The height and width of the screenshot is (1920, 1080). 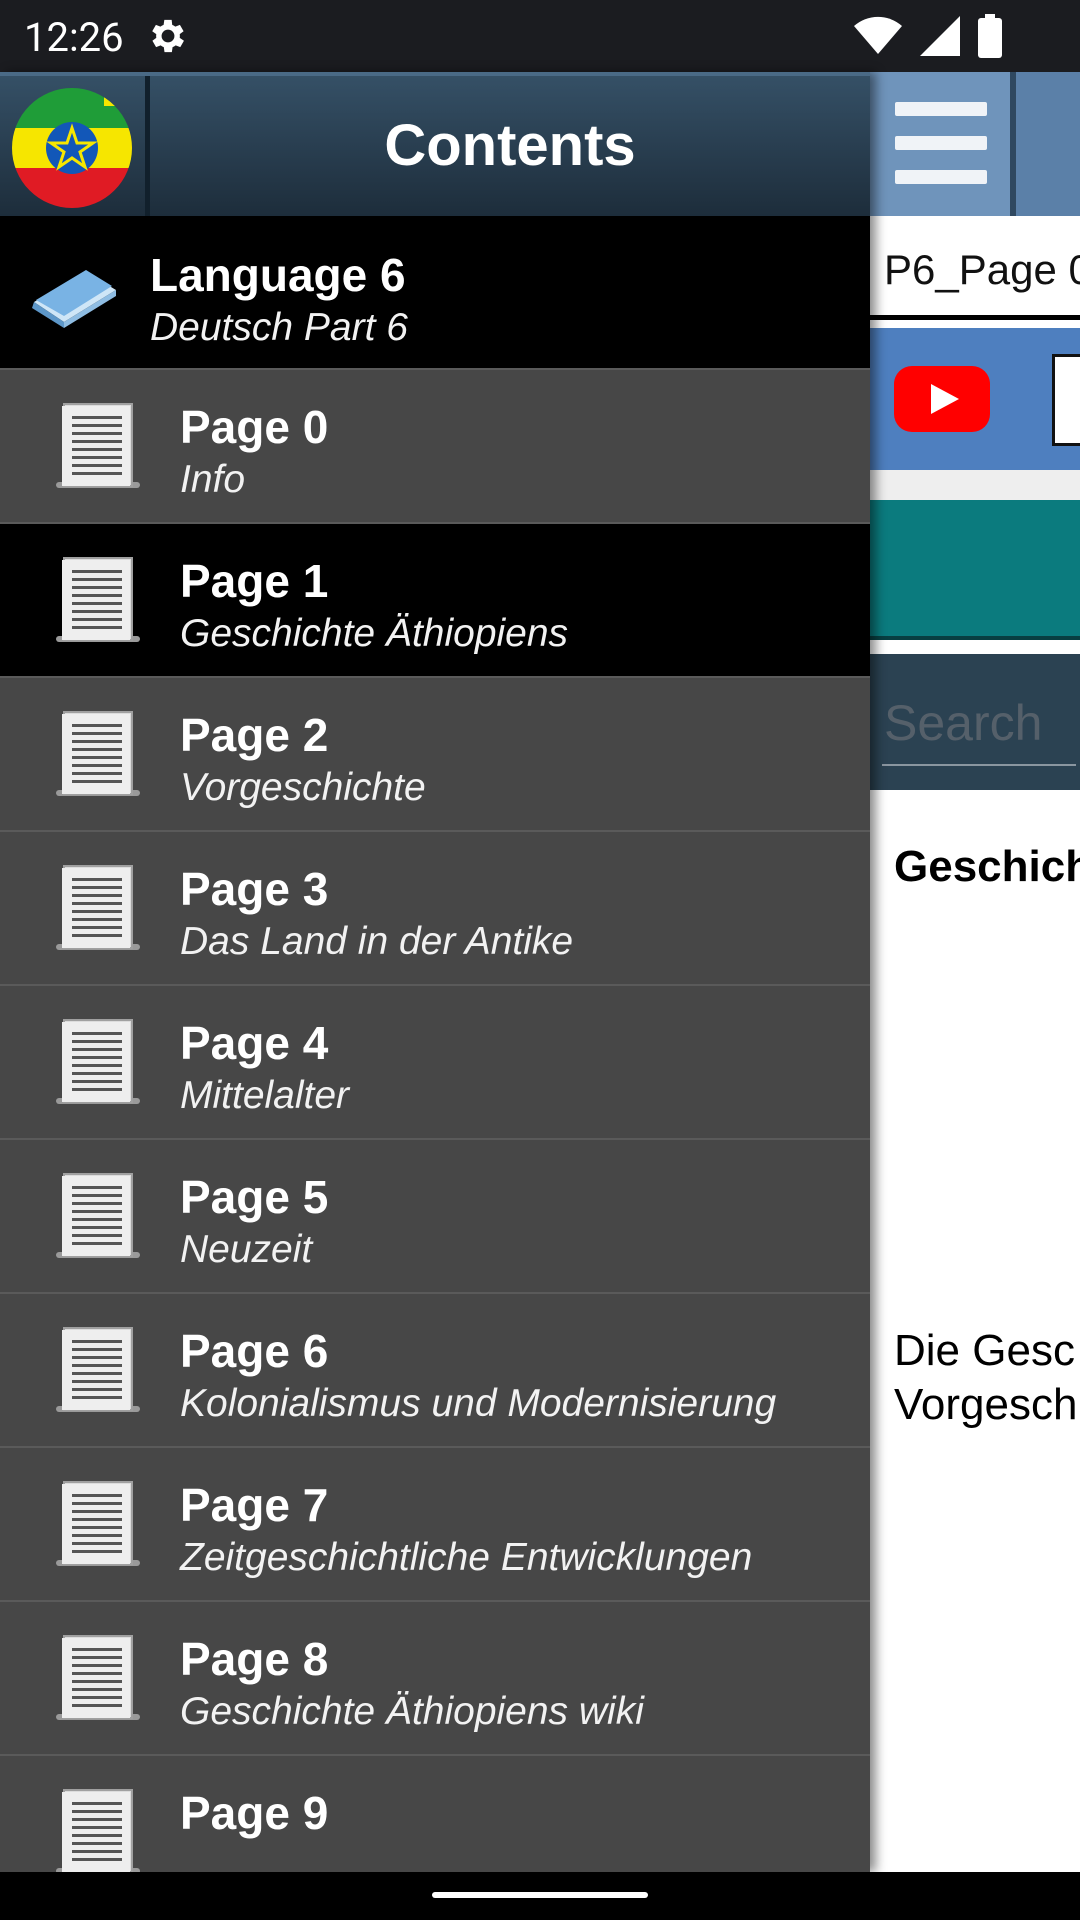 What do you see at coordinates (168, 36) in the screenshot?
I see `gear-icon` at bounding box center [168, 36].